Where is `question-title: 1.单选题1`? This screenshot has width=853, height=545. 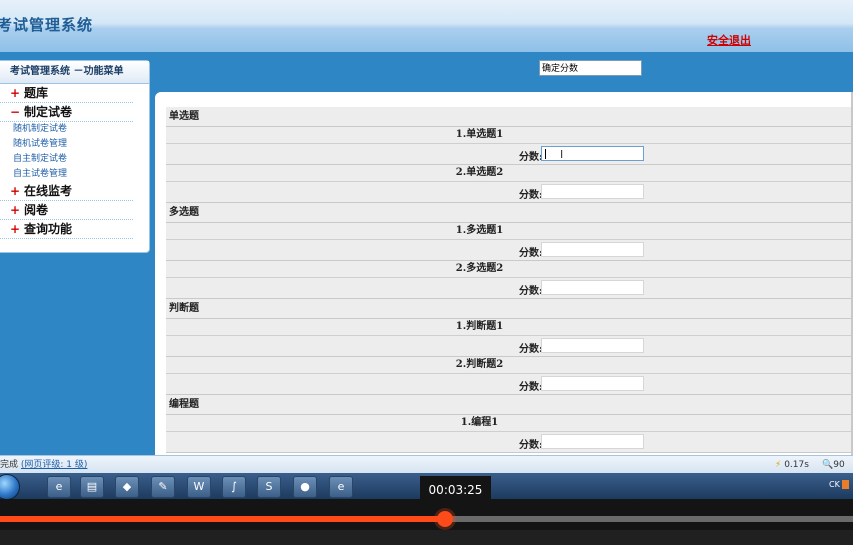 question-title: 1.单选题1 is located at coordinates (509, 135).